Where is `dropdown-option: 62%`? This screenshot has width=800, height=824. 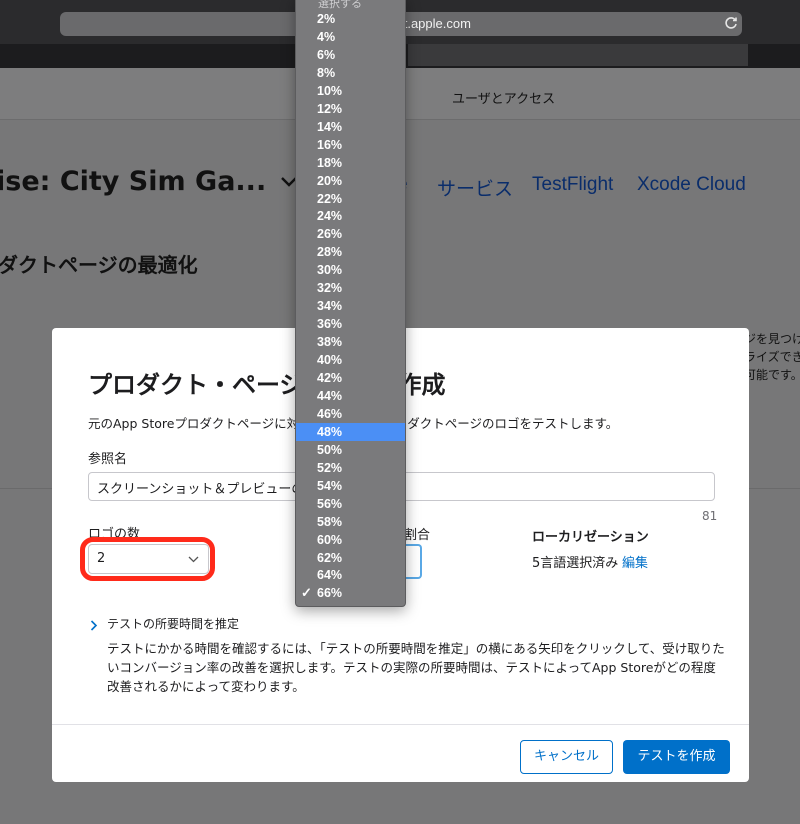 dropdown-option: 62% is located at coordinates (350, 558).